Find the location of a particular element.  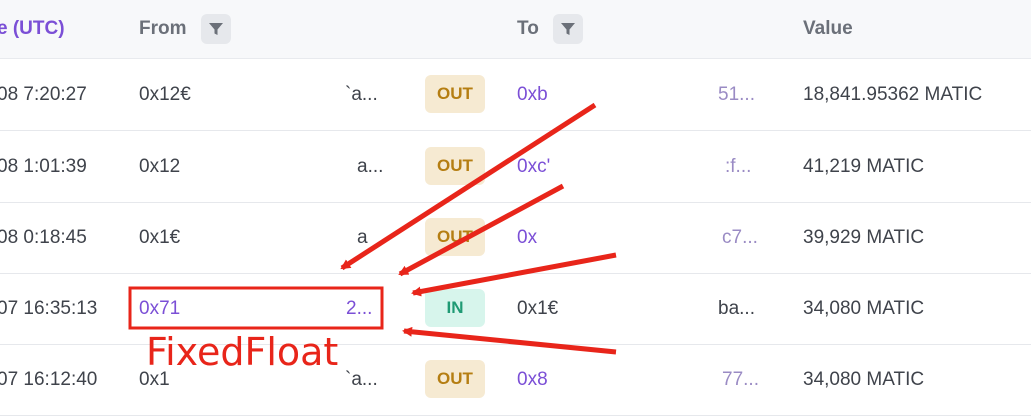

highlight-box is located at coordinates (256, 308).